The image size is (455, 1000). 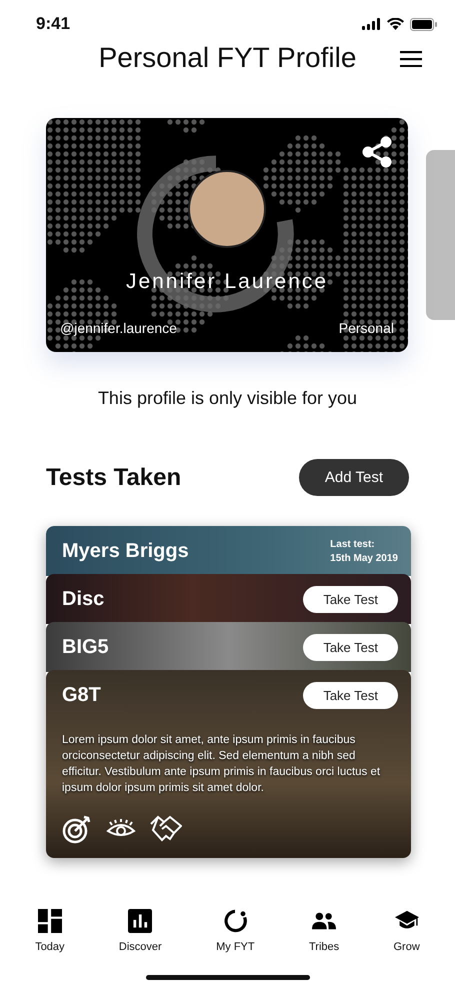 I want to click on tab-bar-item: Today, so click(x=50, y=931).